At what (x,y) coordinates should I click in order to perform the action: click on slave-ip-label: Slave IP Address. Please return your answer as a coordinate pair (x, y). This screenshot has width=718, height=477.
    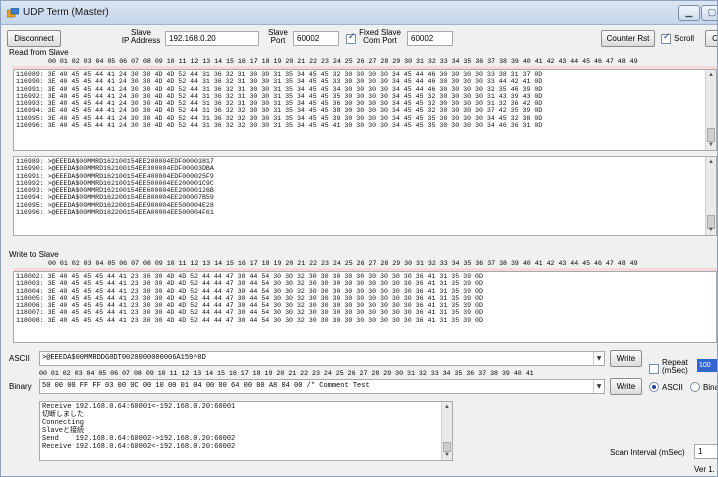
    Looking at the image, I should click on (141, 37).